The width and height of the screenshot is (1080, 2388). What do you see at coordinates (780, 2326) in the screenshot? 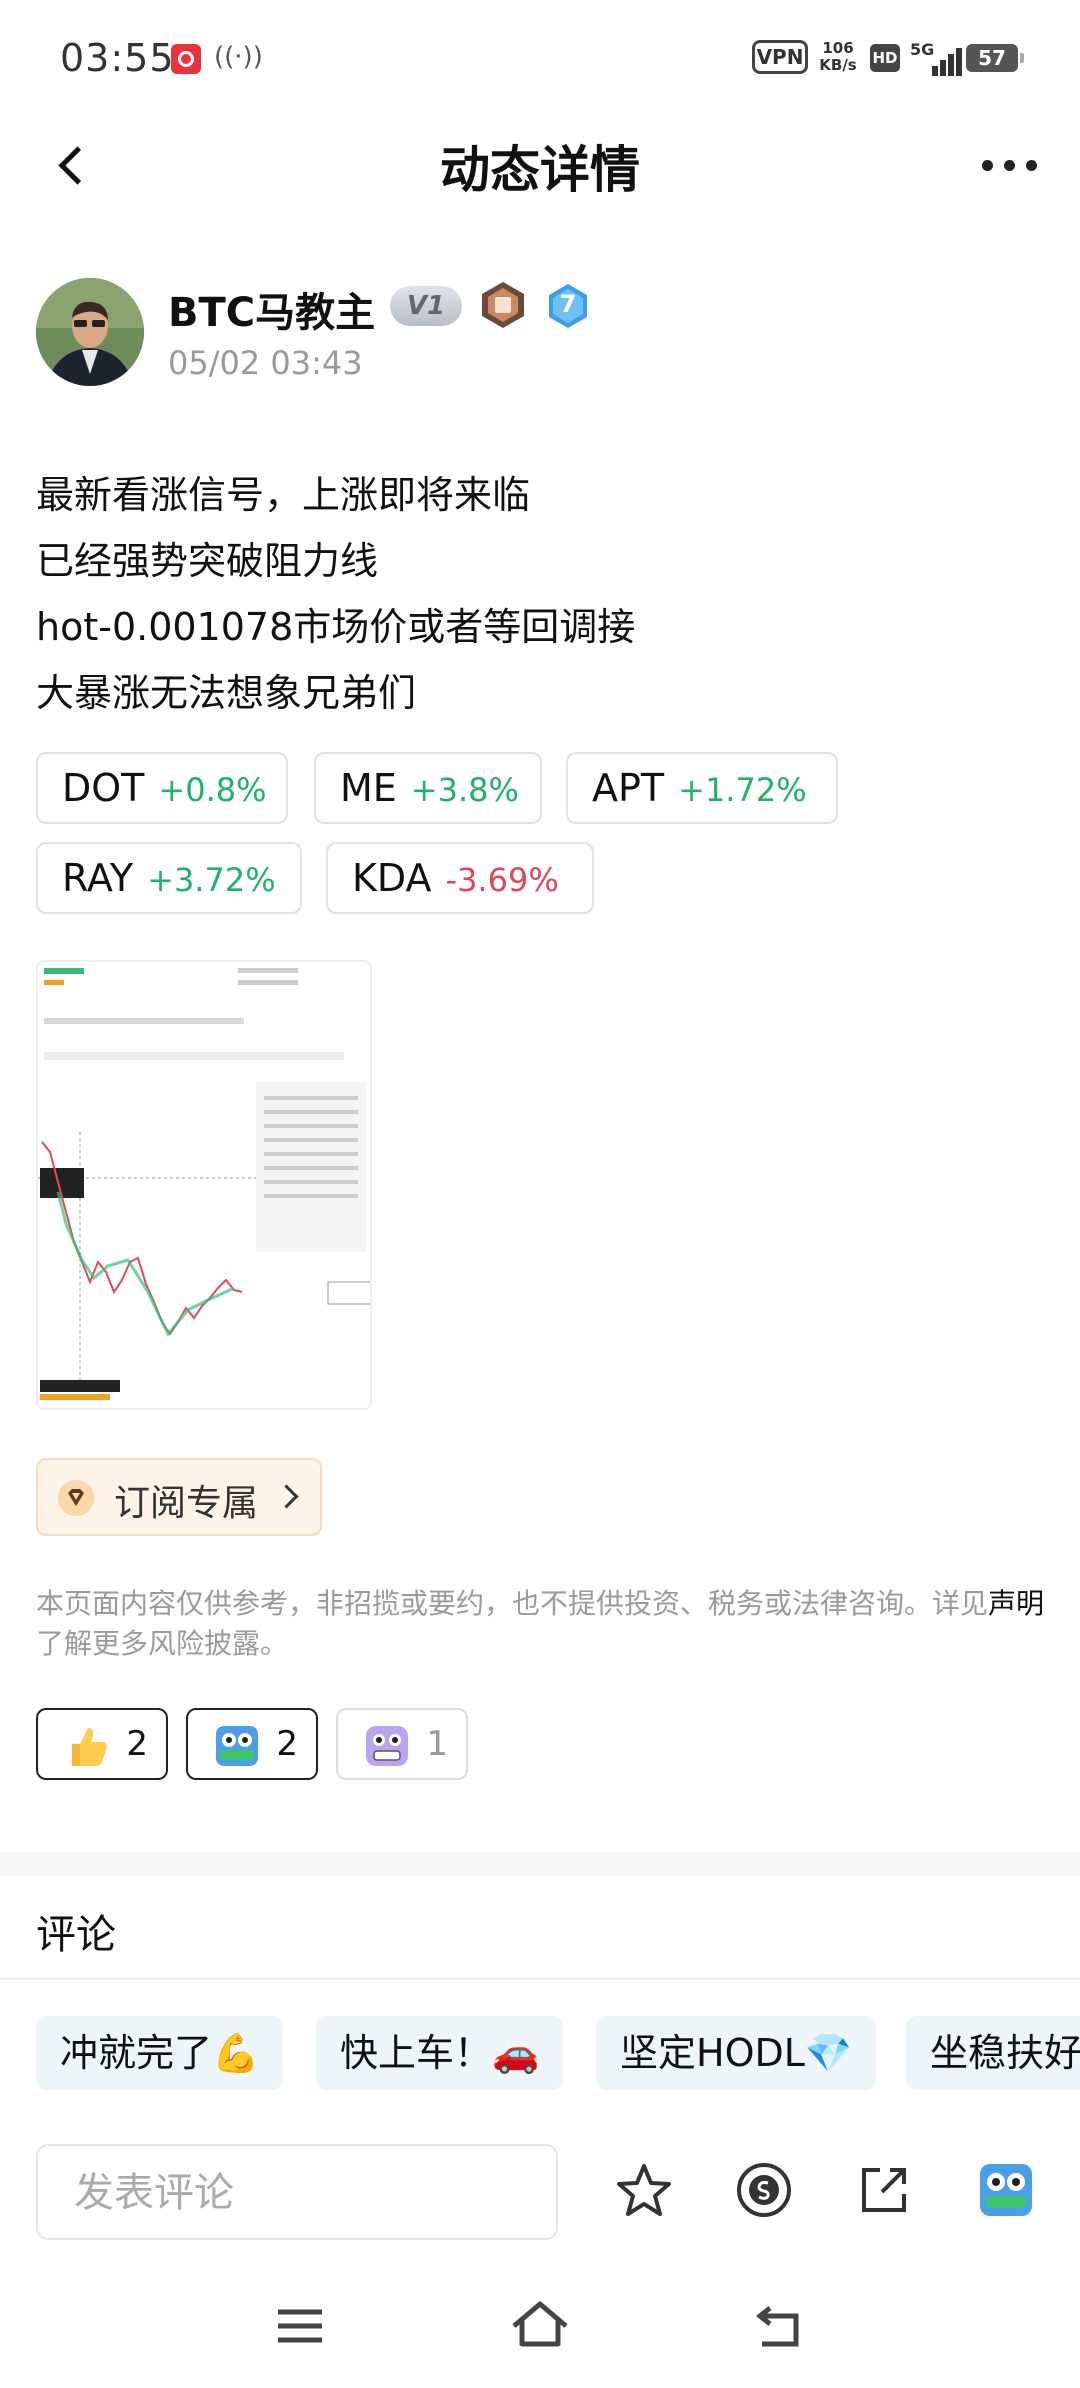
I see `back-nav-icon` at bounding box center [780, 2326].